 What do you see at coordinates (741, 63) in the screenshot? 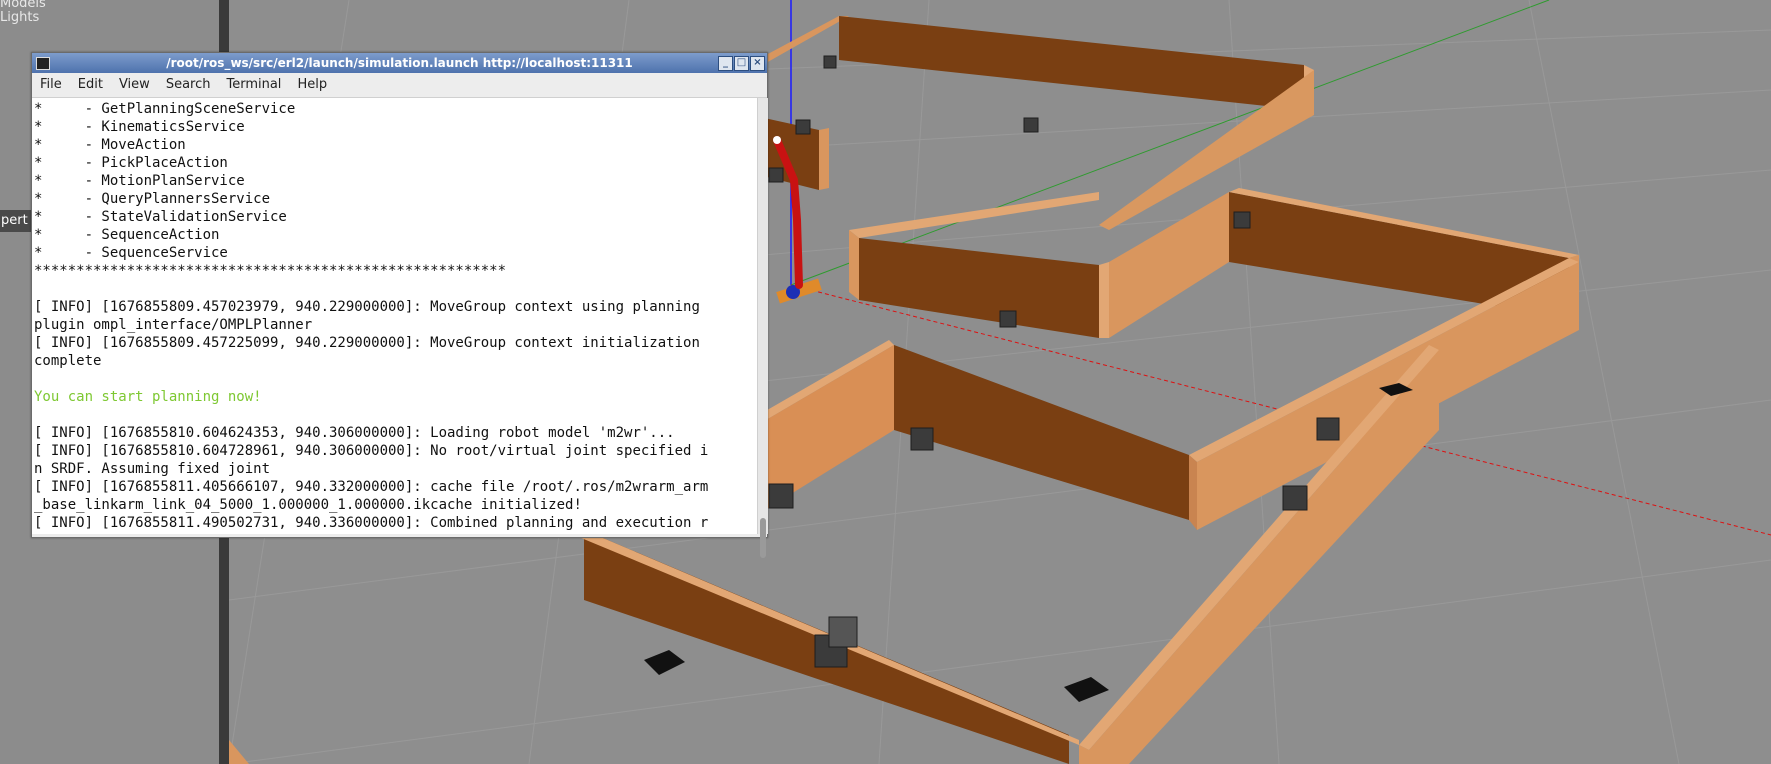
I see `maximize-icon: □` at bounding box center [741, 63].